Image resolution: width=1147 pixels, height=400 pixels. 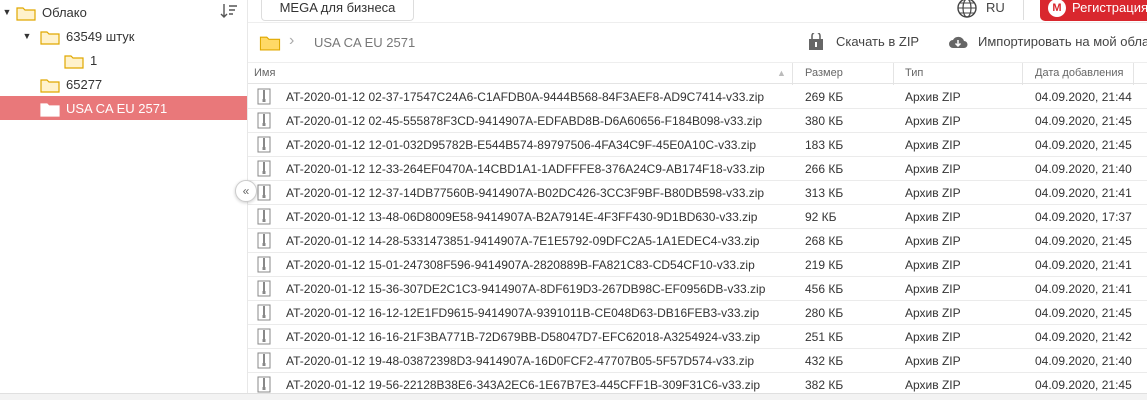 What do you see at coordinates (1079, 73) in the screenshot?
I see `column-date-header: Дата добавления` at bounding box center [1079, 73].